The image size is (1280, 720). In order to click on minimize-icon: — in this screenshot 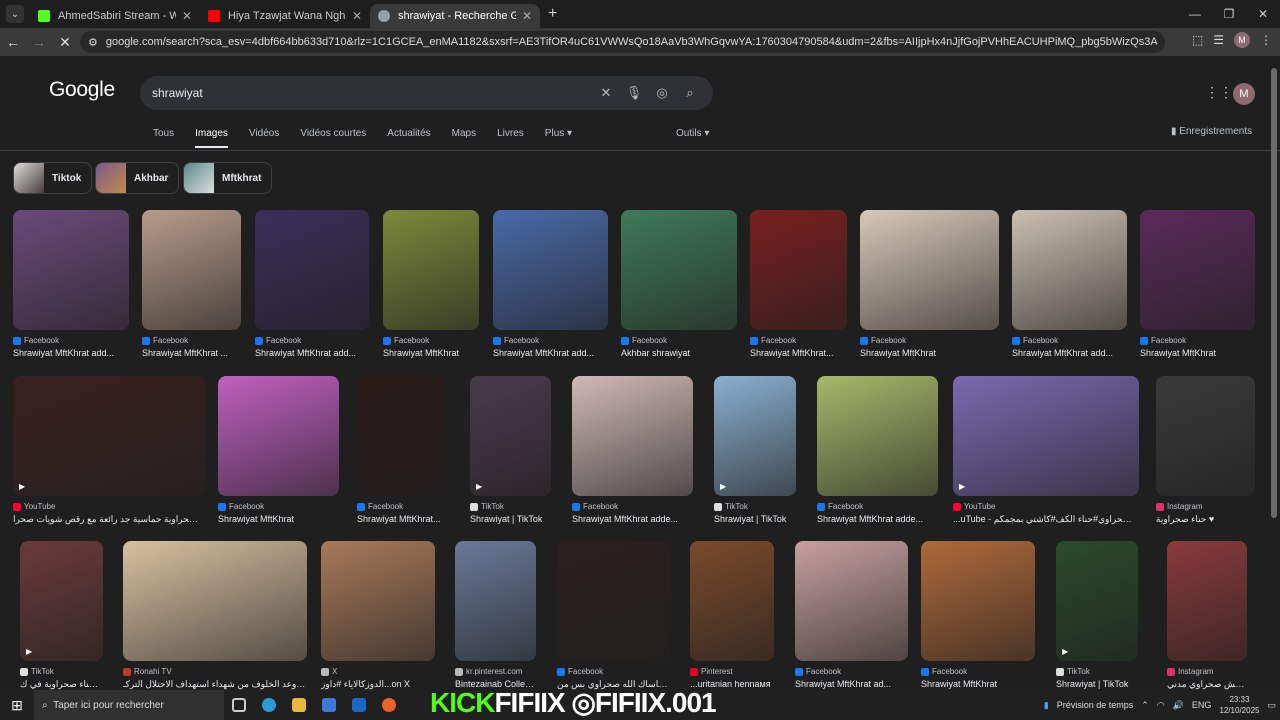, I will do `click(1195, 14)`.